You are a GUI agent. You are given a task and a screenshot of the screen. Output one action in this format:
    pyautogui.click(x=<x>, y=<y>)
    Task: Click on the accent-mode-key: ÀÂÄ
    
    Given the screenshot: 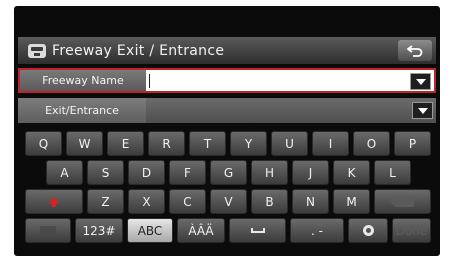 What is the action you would take?
    pyautogui.click(x=201, y=230)
    